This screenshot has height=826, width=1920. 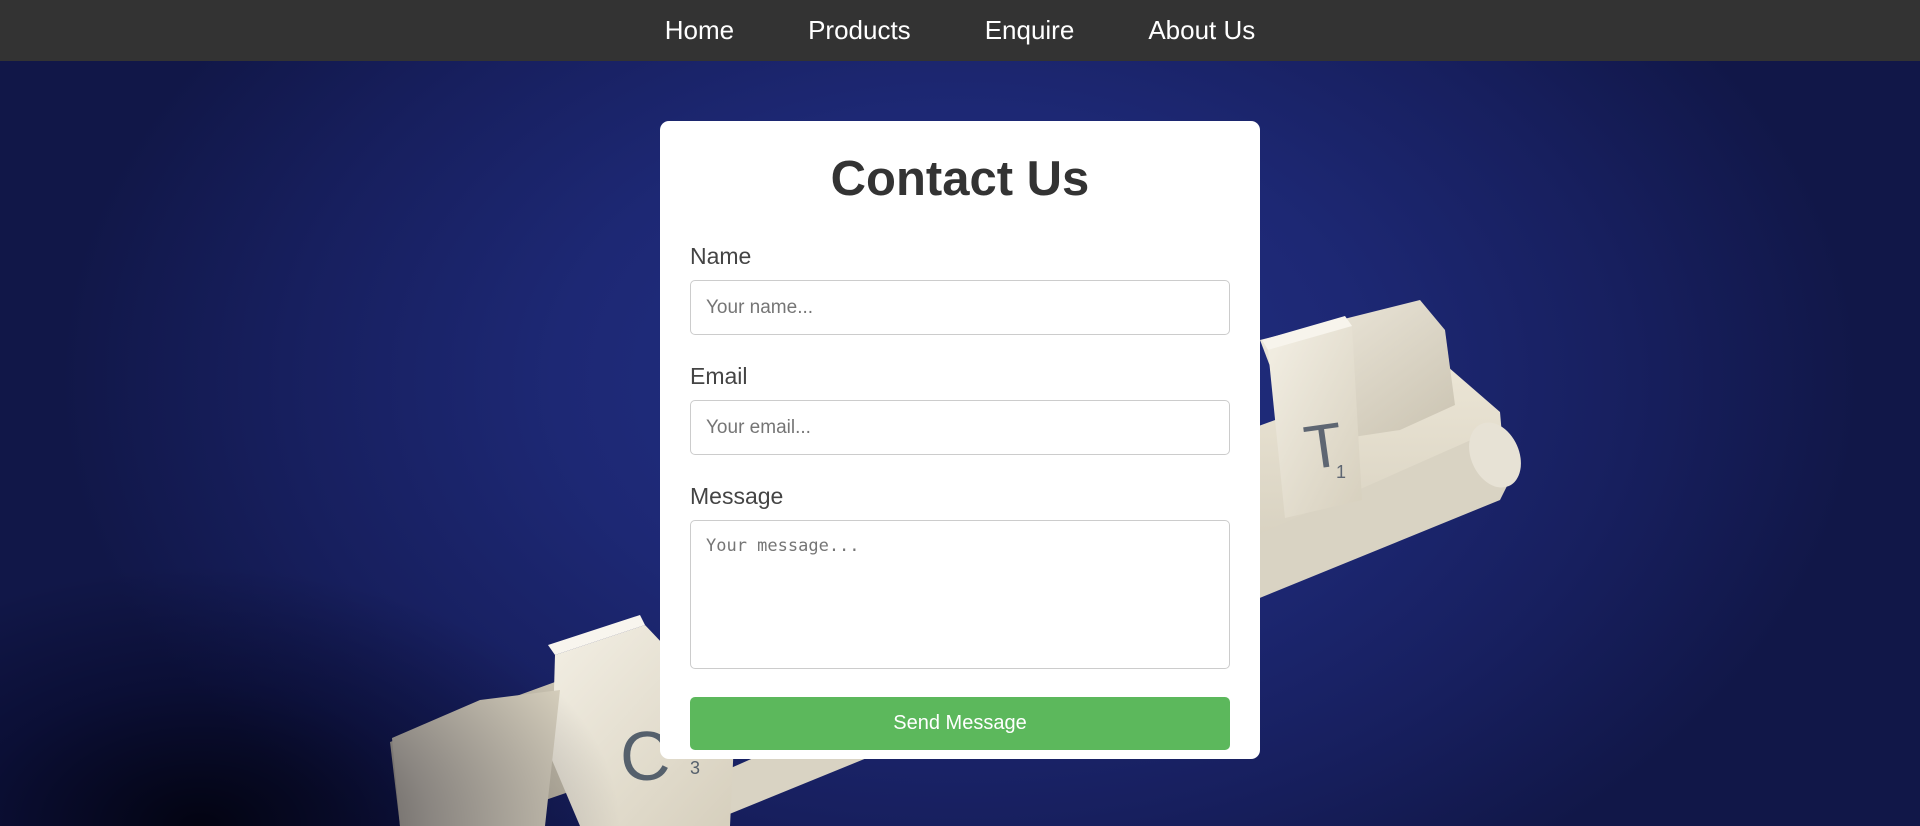 I want to click on contact-form-title: Contact Us, so click(x=960, y=179).